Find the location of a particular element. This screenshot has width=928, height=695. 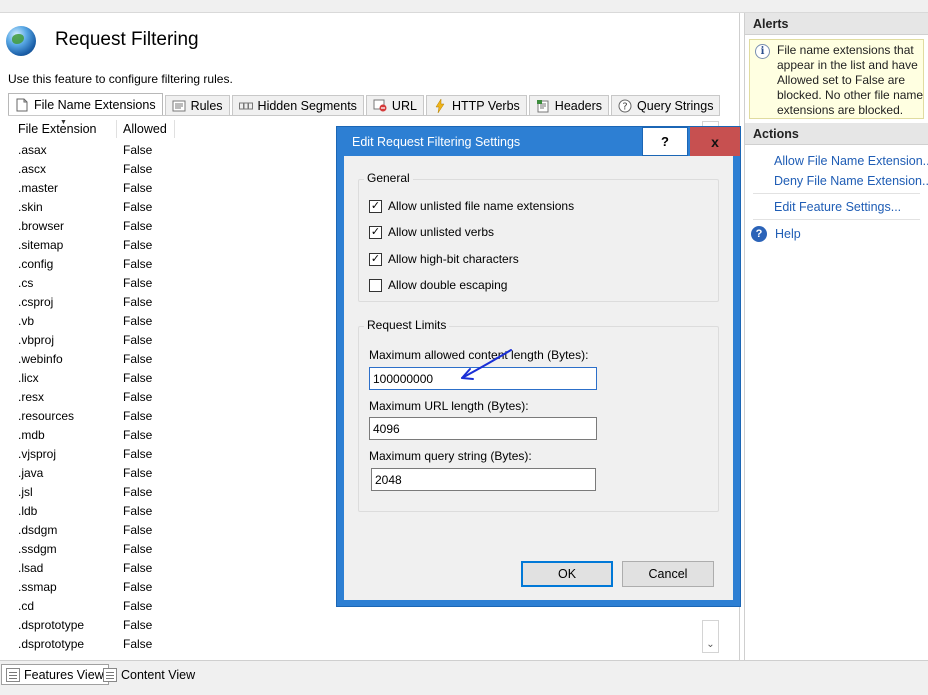

tab-divider is located at coordinates (364, 115).